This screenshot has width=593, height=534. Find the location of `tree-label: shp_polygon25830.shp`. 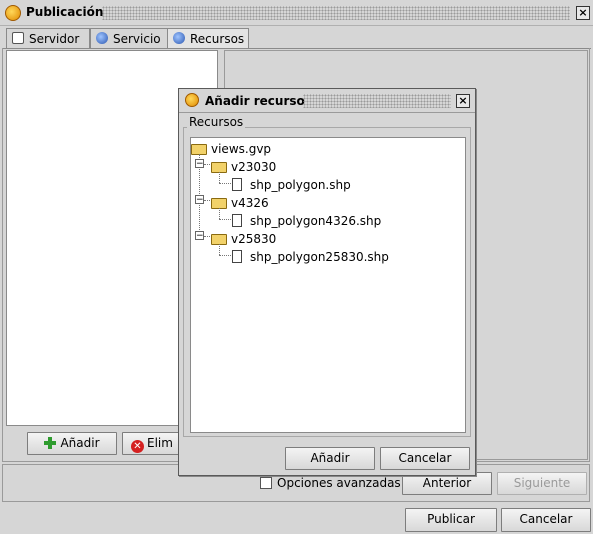

tree-label: shp_polygon25830.shp is located at coordinates (319, 257).